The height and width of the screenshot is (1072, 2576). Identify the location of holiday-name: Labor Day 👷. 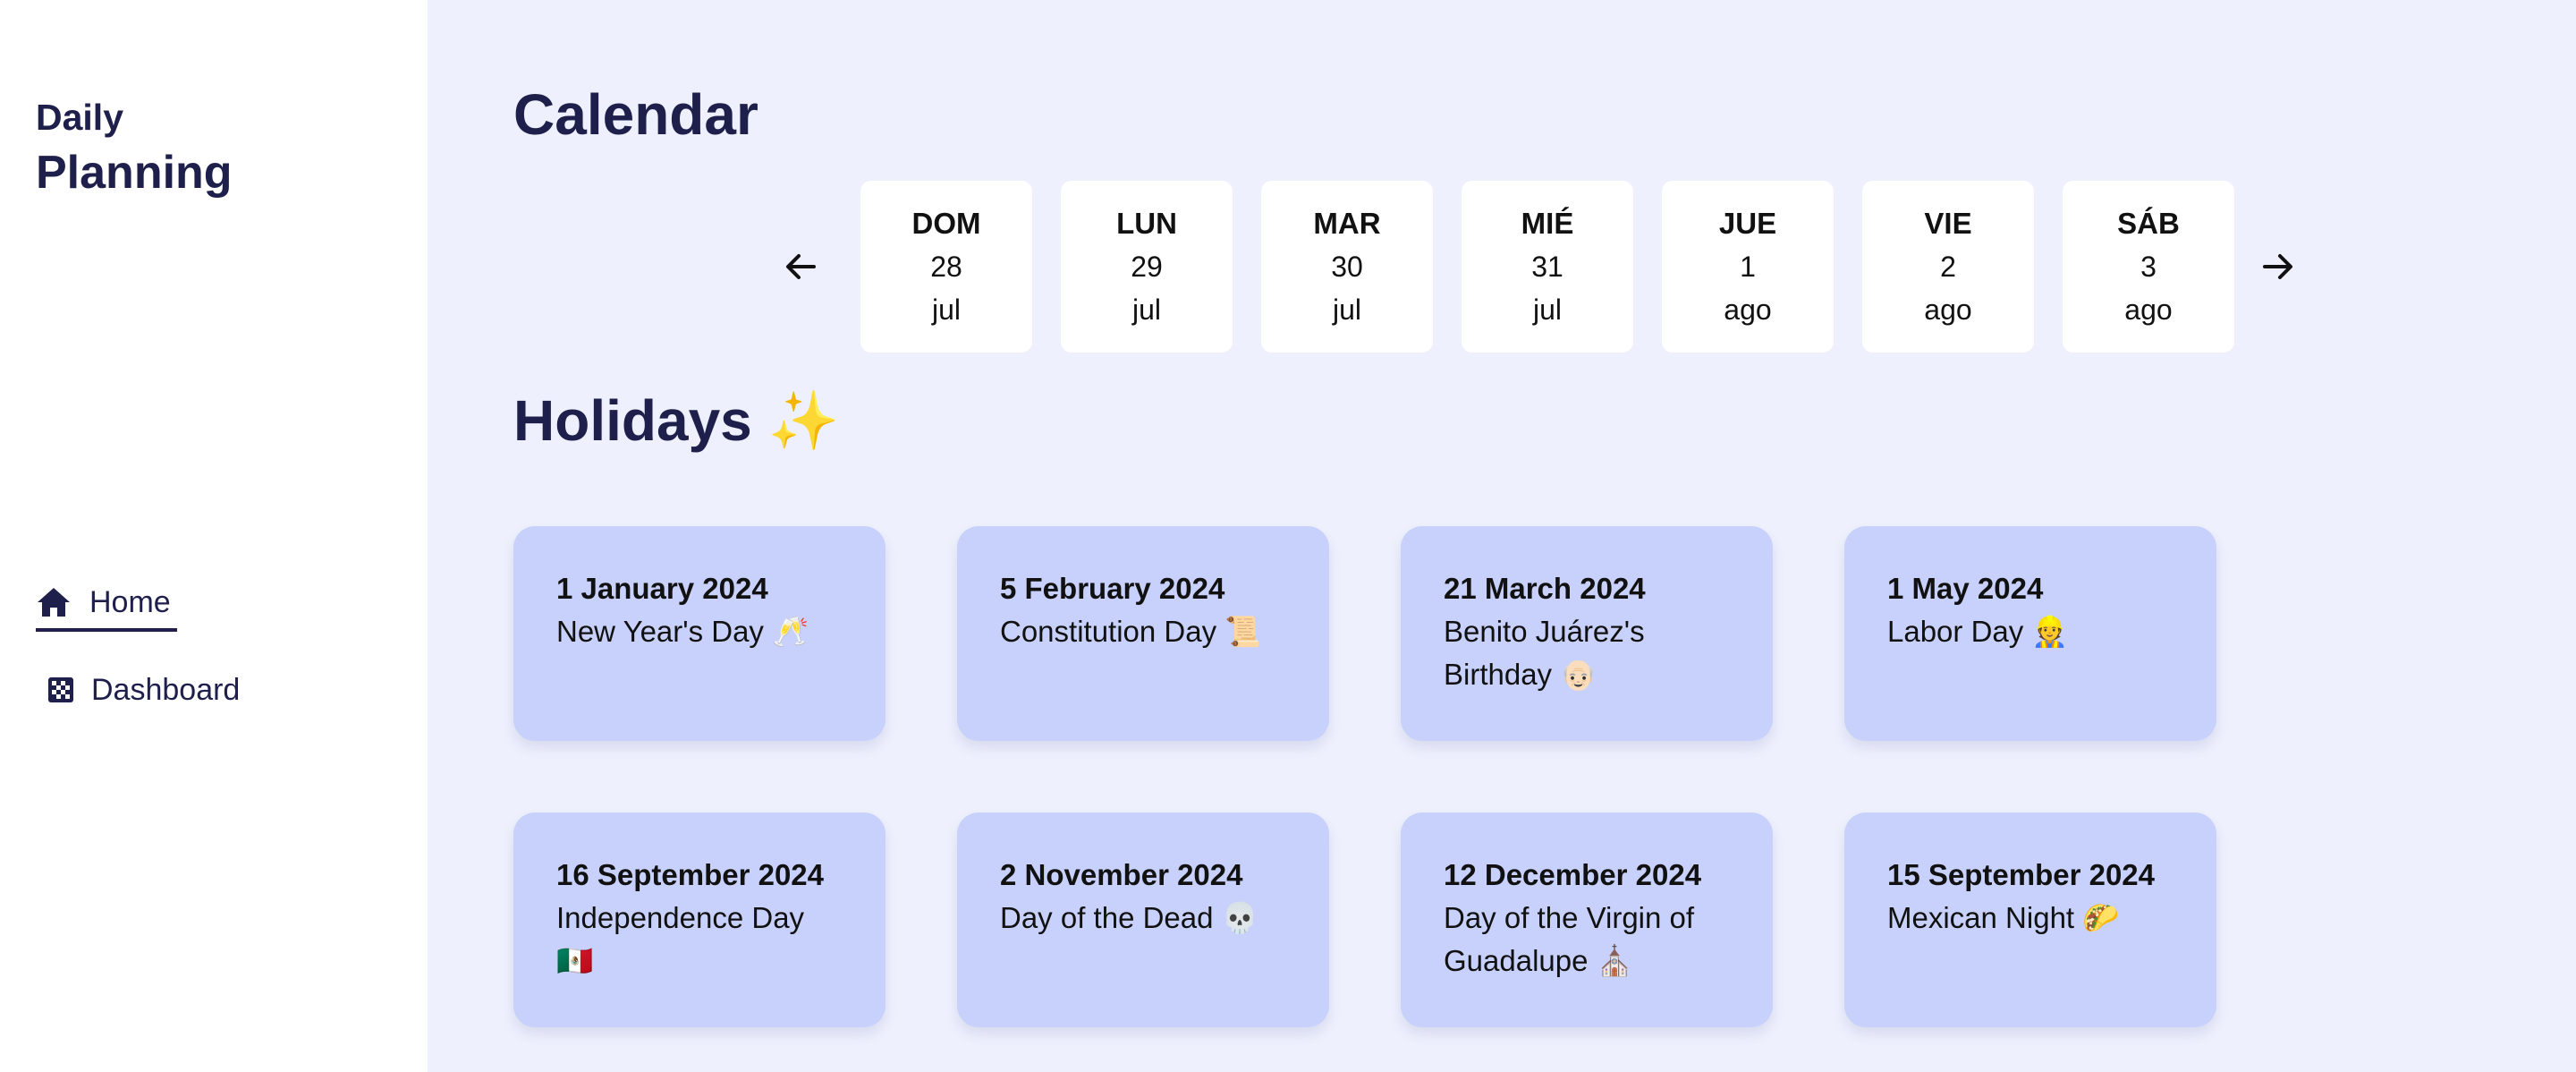
(1978, 631).